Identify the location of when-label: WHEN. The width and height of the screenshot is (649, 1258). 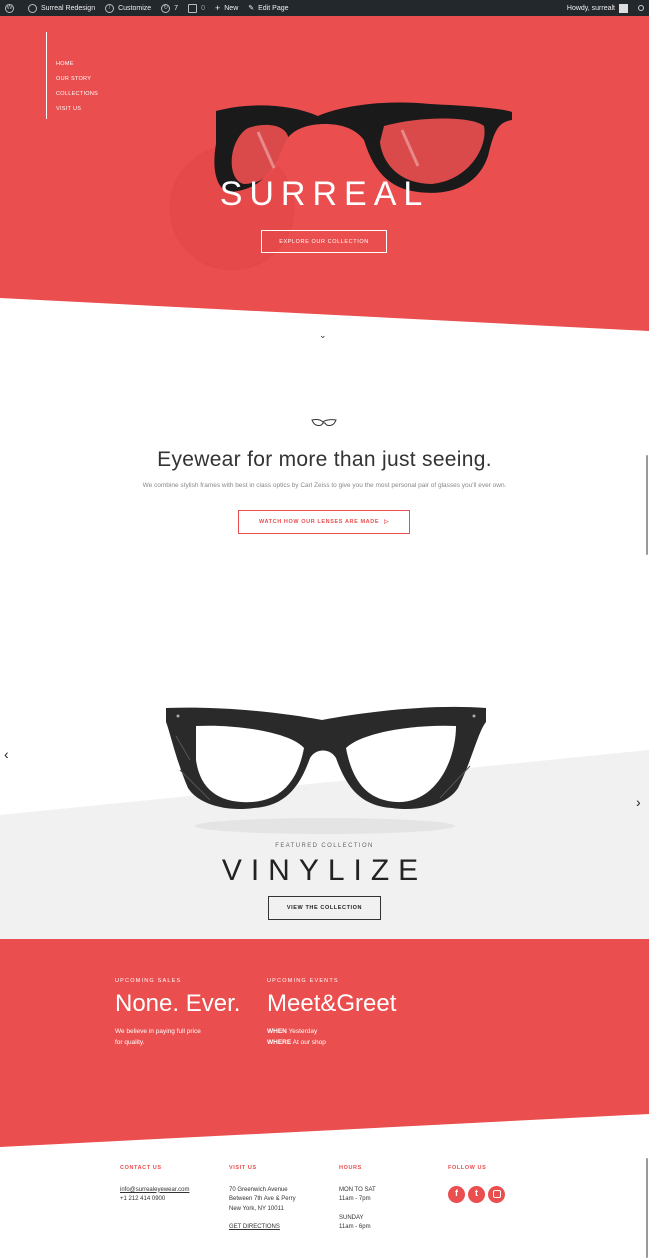
(277, 1031).